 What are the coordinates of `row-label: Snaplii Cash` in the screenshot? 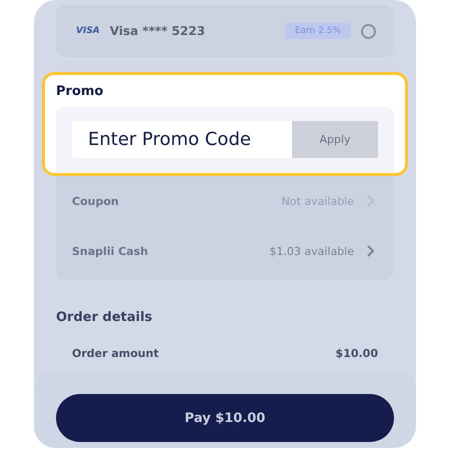 It's located at (111, 251).